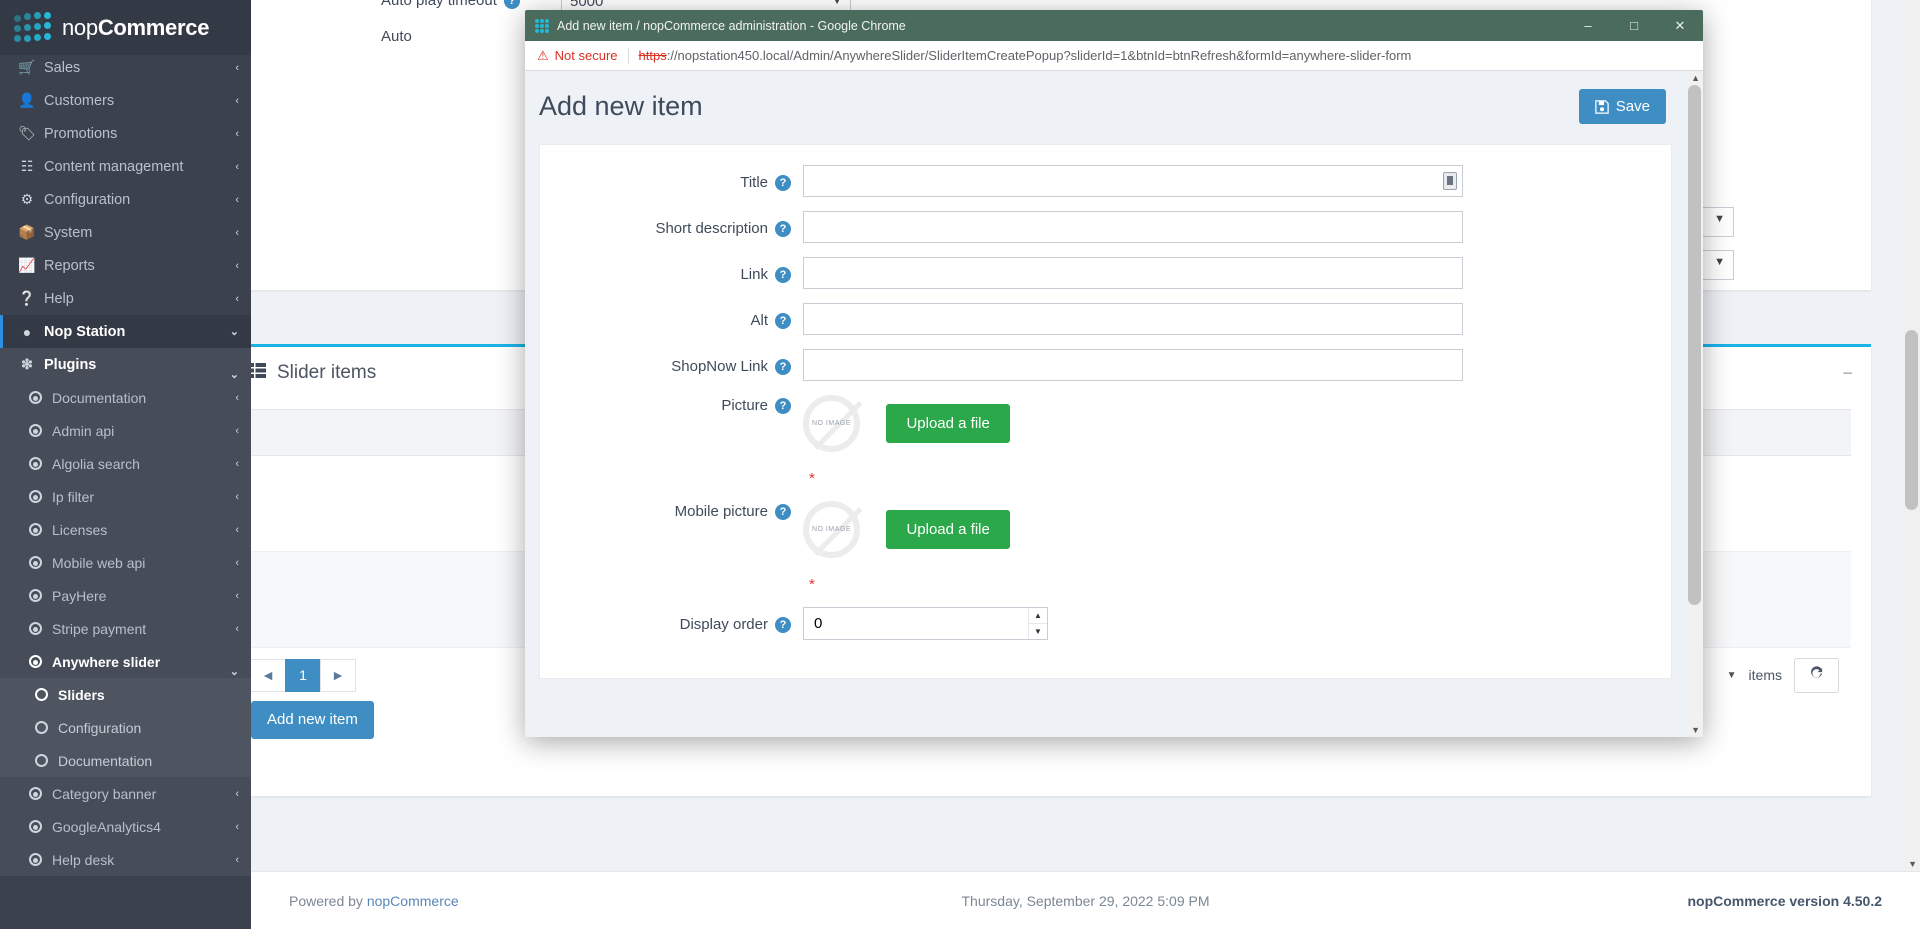  I want to click on minus-icon: −, so click(1847, 373).